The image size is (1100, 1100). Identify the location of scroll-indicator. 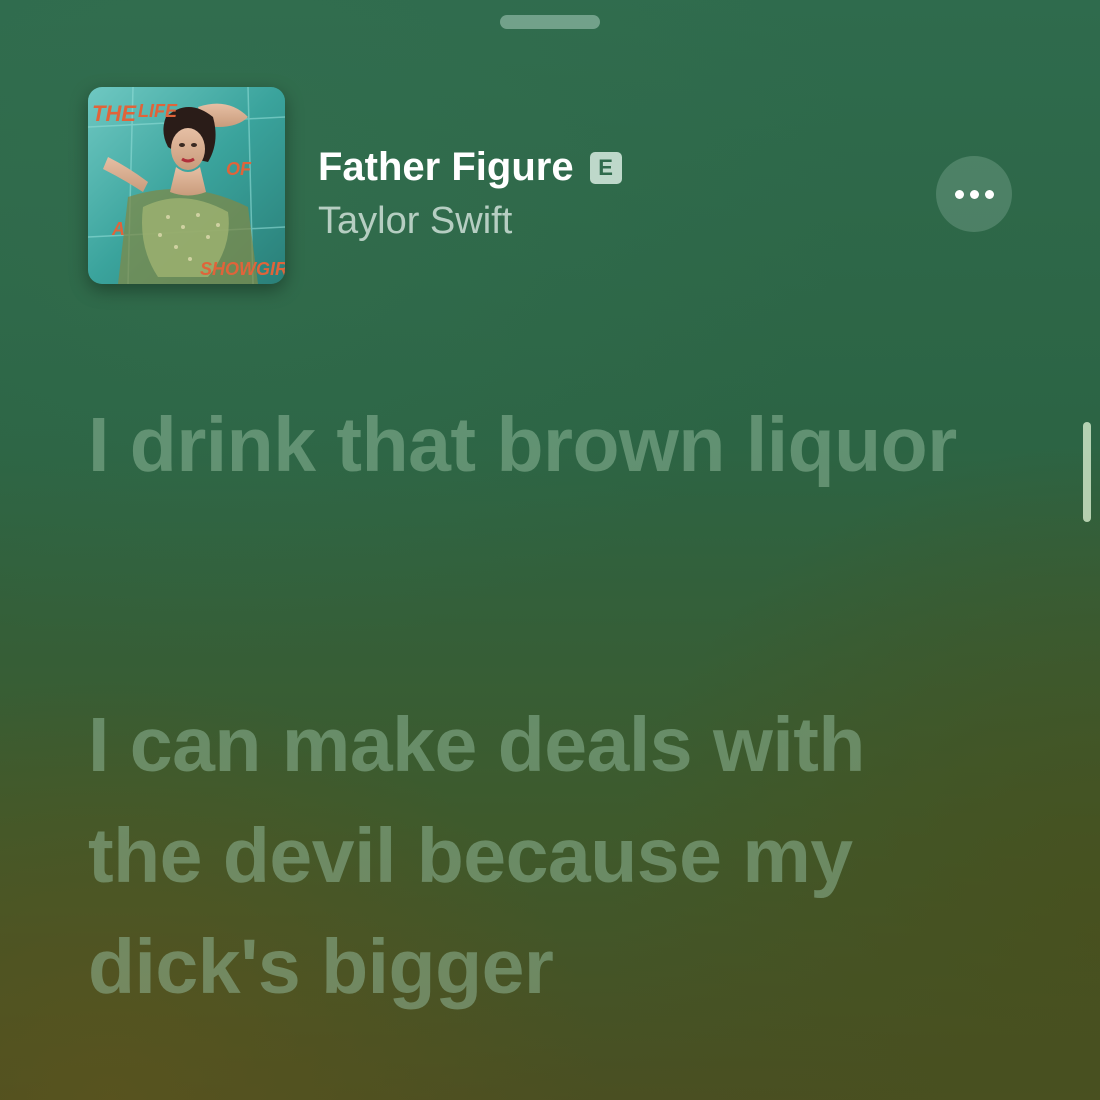
(1087, 472).